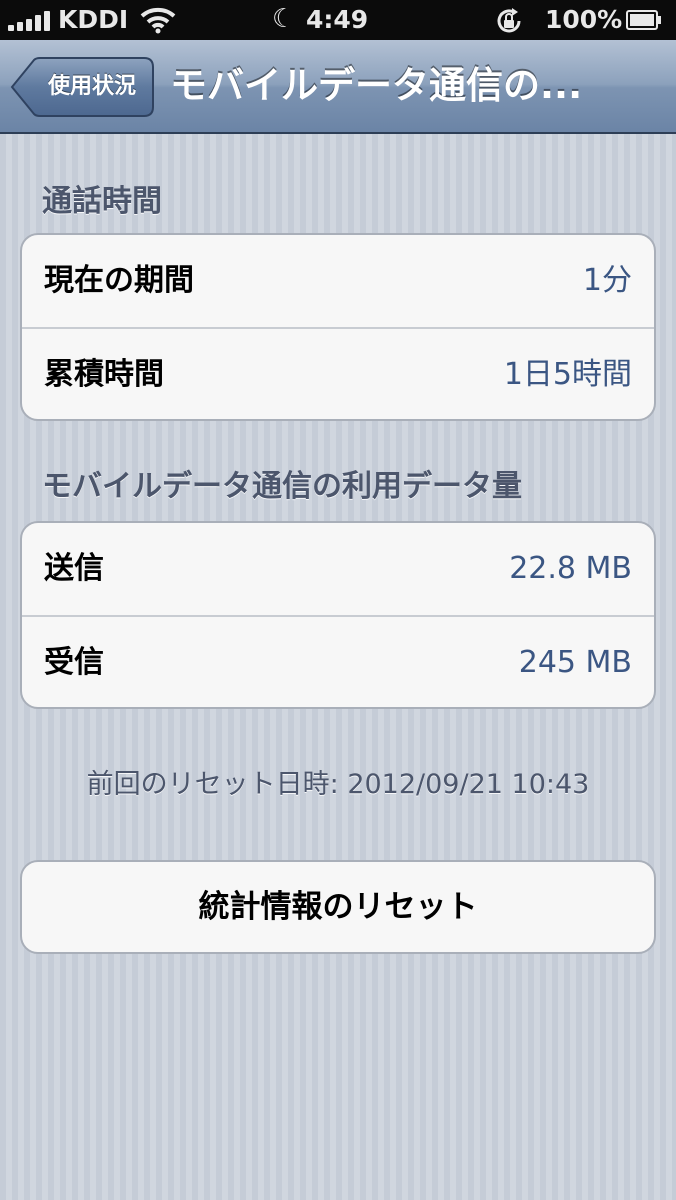 The image size is (676, 1200). I want to click on status-bar: KDDI ☾ 4:49 100%, so click(338, 20).